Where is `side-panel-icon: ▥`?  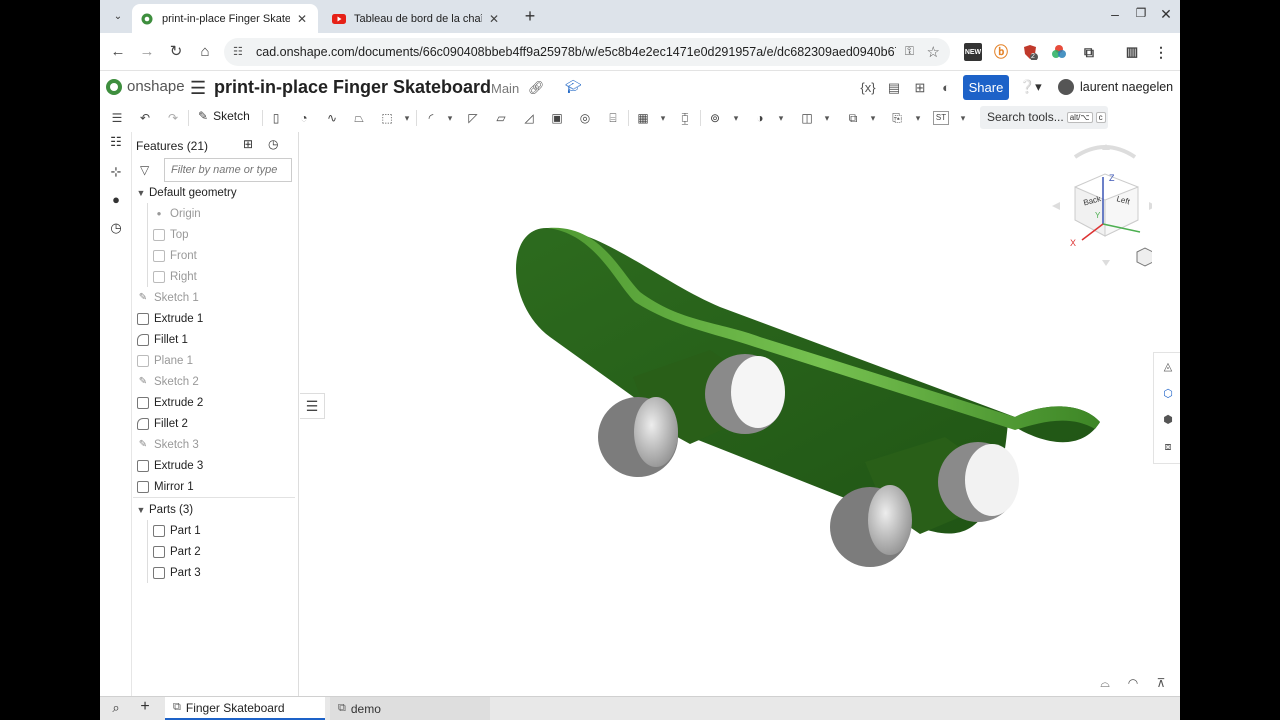 side-panel-icon: ▥ is located at coordinates (1132, 52).